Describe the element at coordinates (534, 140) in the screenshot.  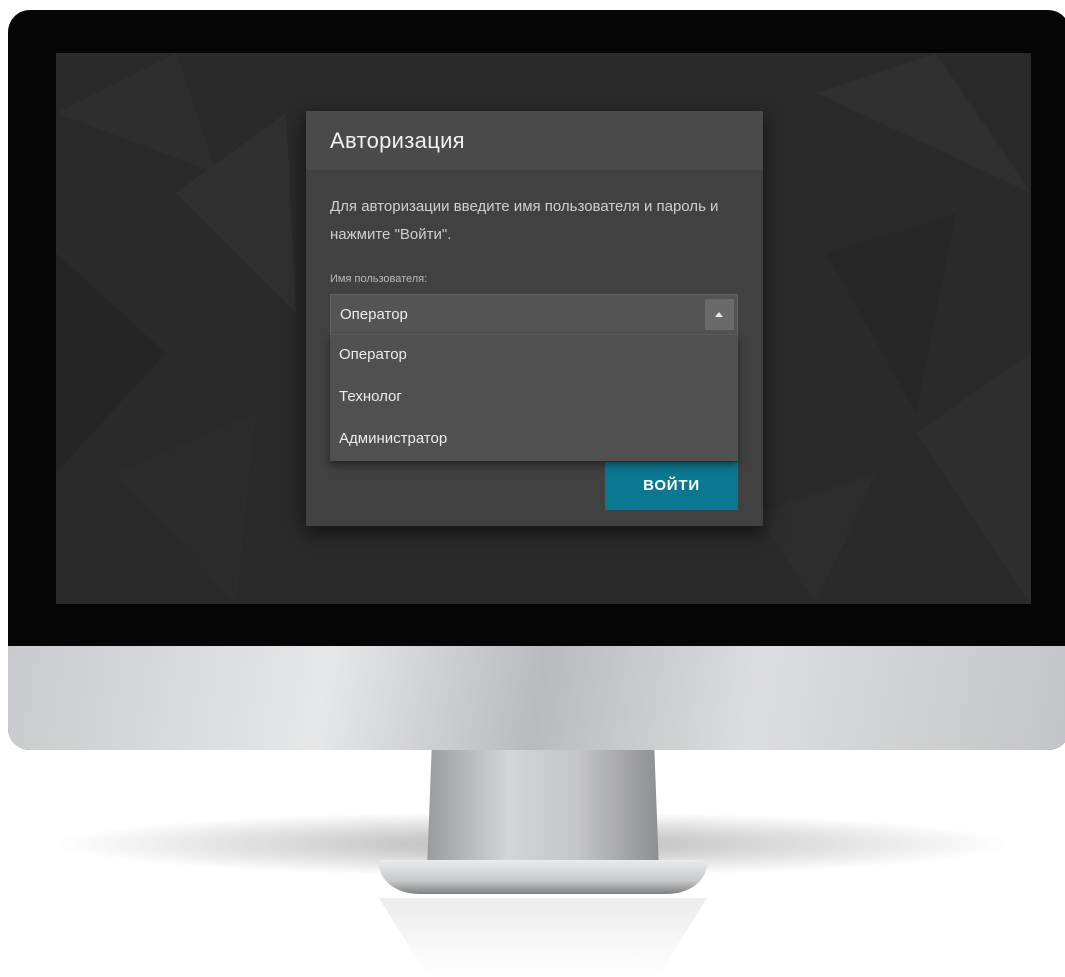
I see `dialog-header: Авторизация` at that location.